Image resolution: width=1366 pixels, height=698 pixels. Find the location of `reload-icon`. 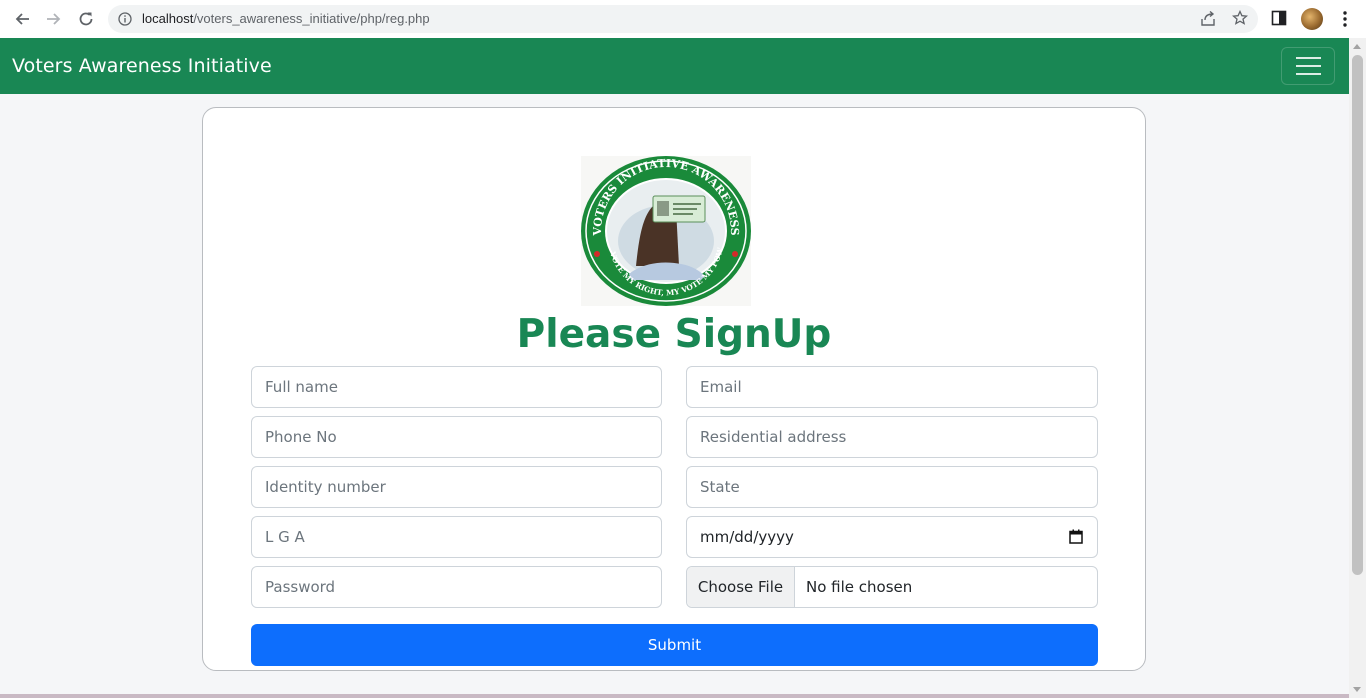

reload-icon is located at coordinates (86, 19).